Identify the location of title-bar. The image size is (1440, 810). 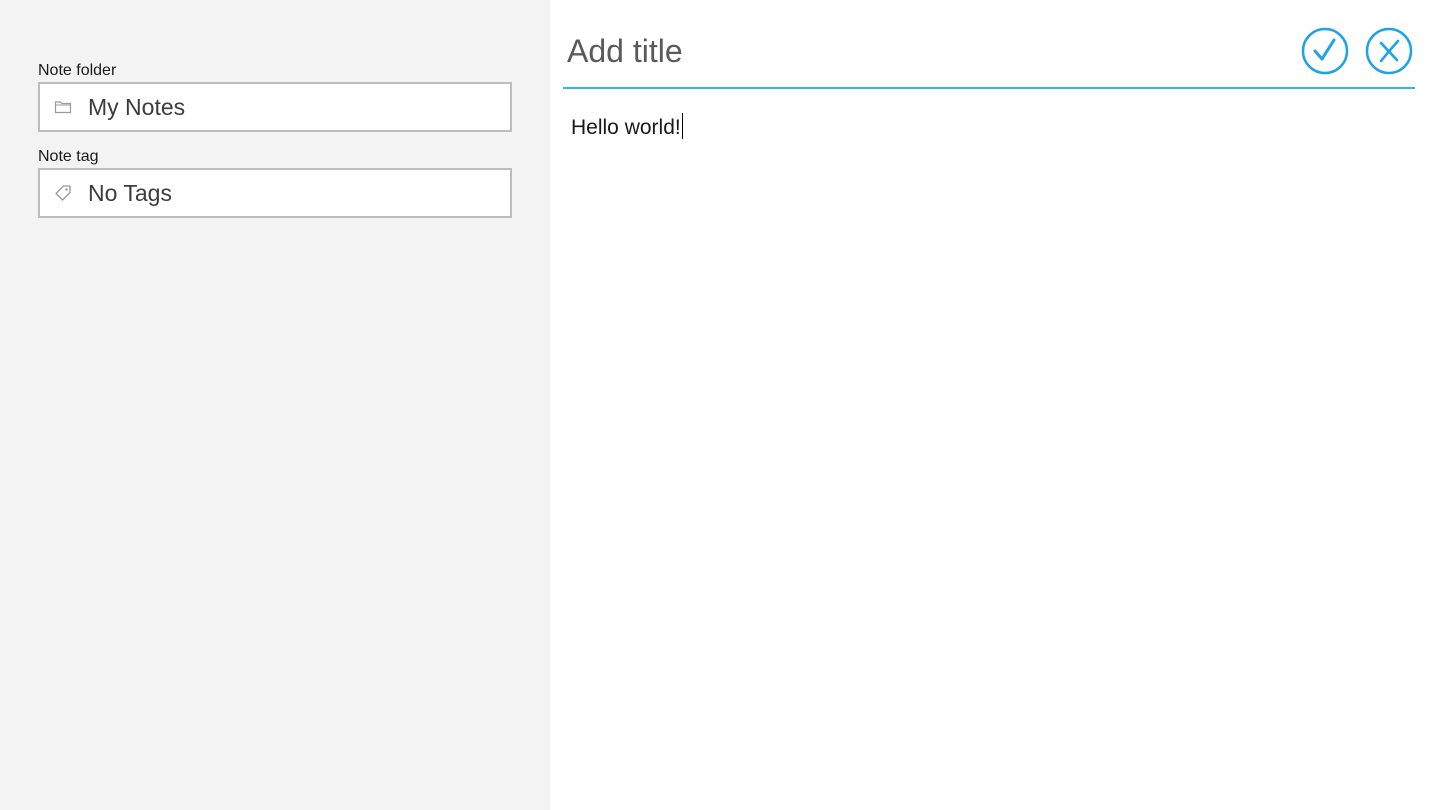
(989, 44).